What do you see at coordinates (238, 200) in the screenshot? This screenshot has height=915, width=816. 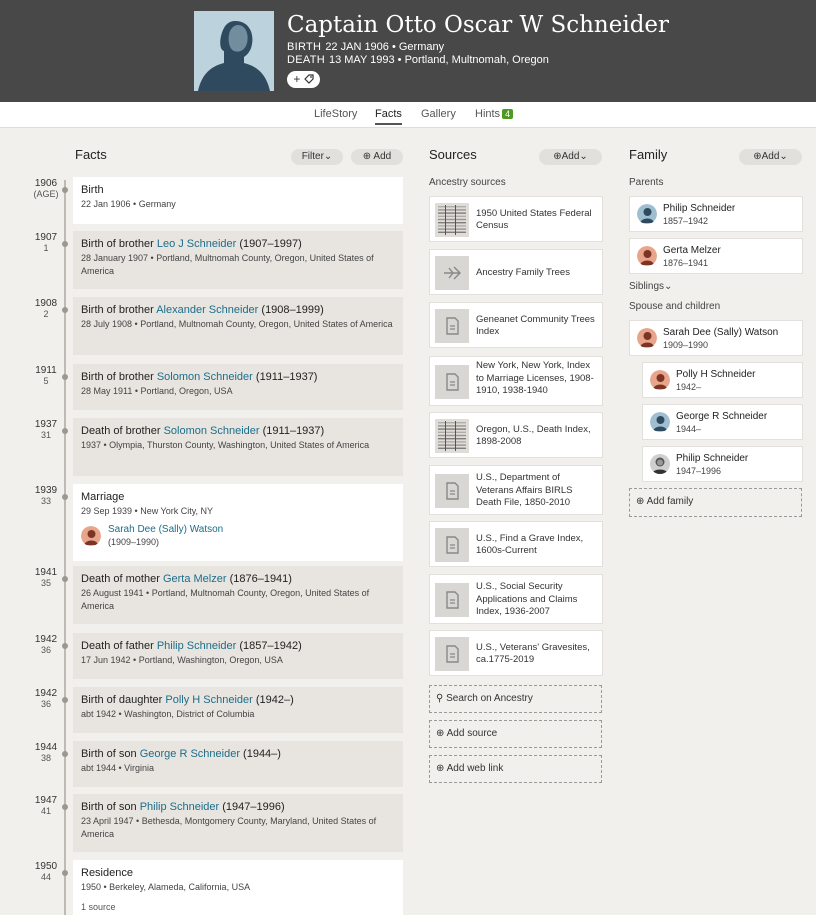 I see `fact-card: Birth 22 Jan 1906 • Germany` at bounding box center [238, 200].